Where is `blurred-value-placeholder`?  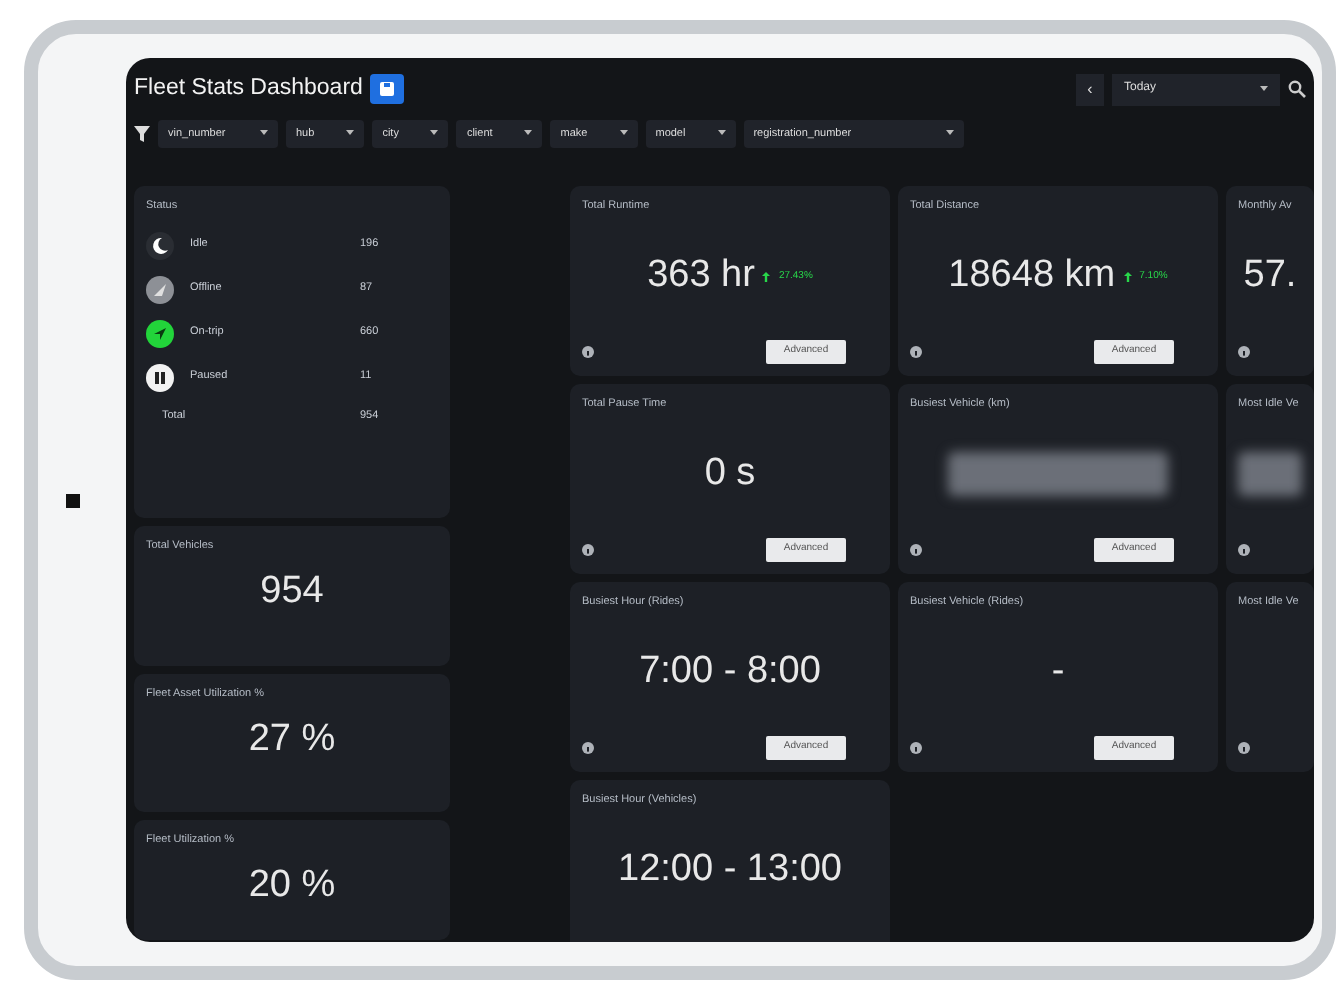 blurred-value-placeholder is located at coordinates (1270, 474).